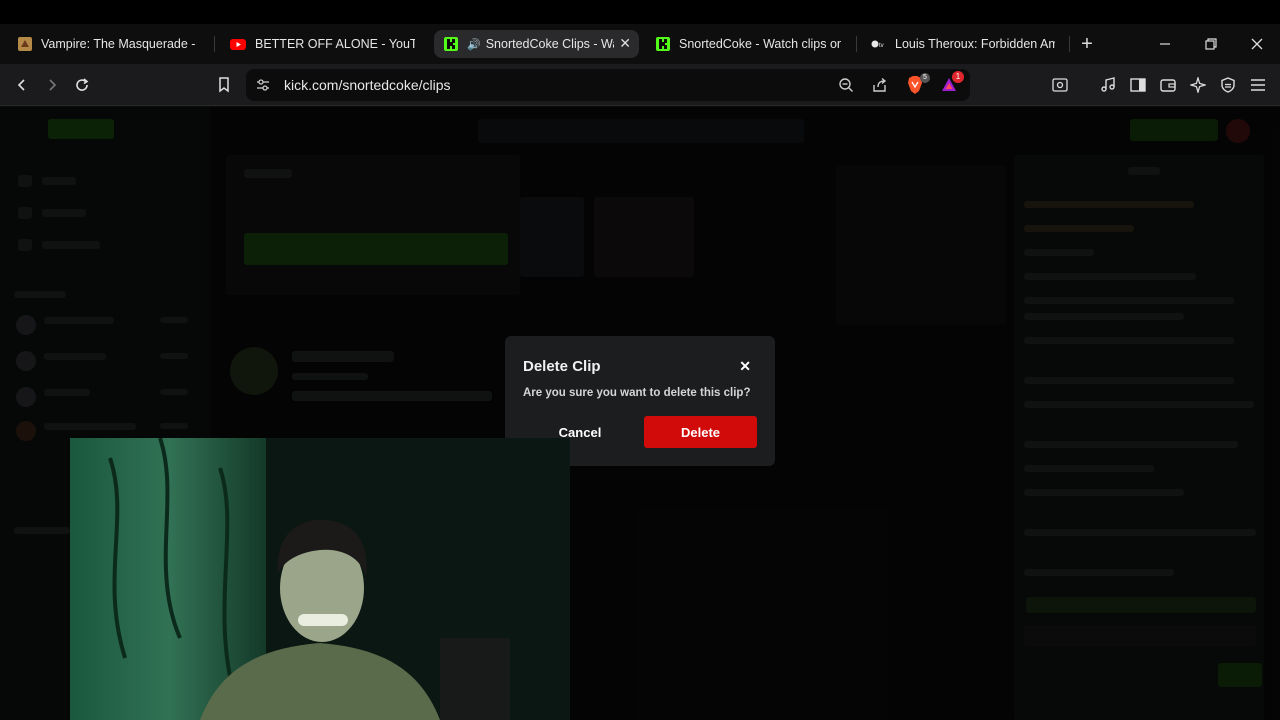 The height and width of the screenshot is (720, 1280). What do you see at coordinates (1198, 85) in the screenshot?
I see `leo-ai-icon` at bounding box center [1198, 85].